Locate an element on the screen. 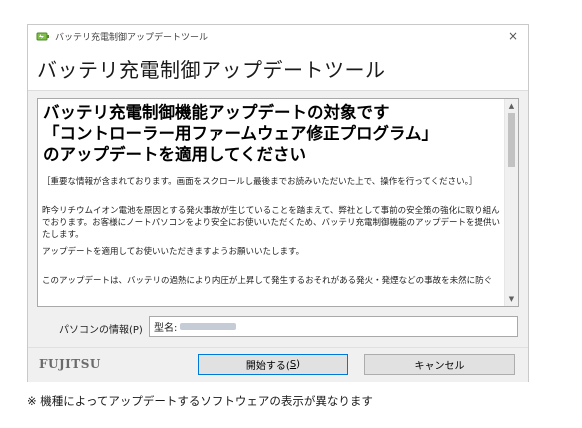 The height and width of the screenshot is (428, 582). start-button-label: 開始する( is located at coordinates (267, 366).